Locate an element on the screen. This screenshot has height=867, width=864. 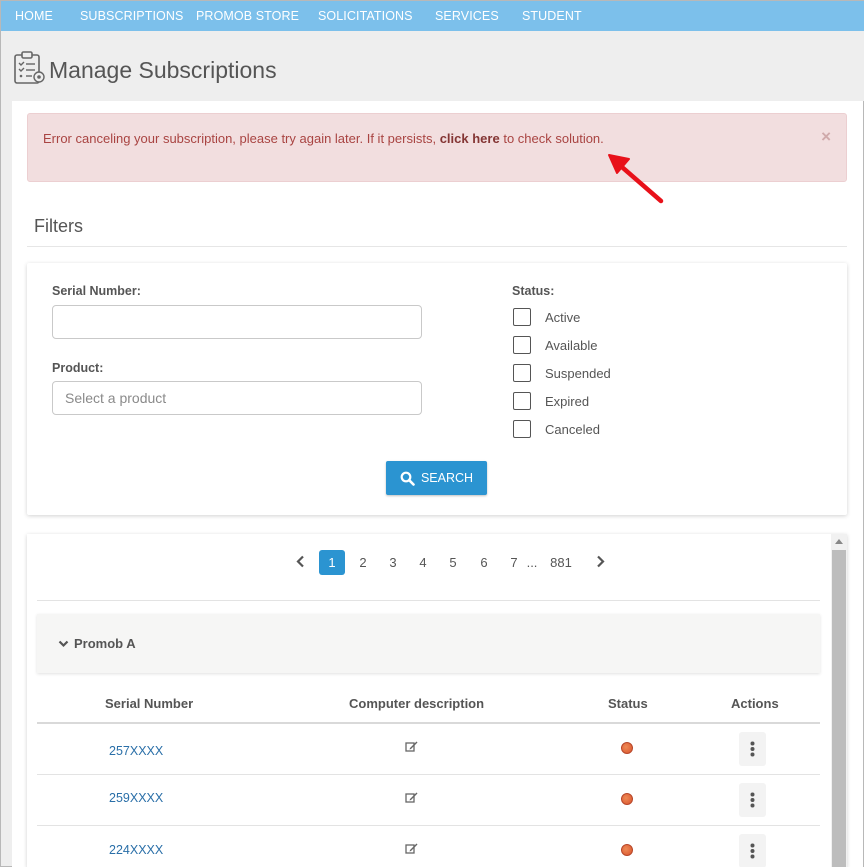
page-header: Manage Subscriptions is located at coordinates (432, 66).